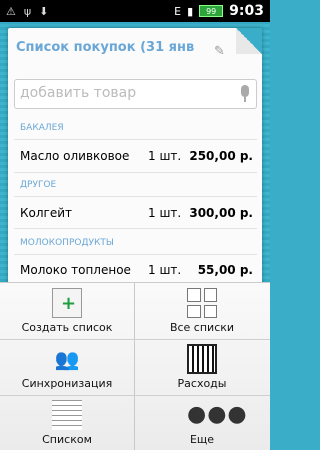 Image resolution: width=320 pixels, height=450 pixels. I want to click on item-name: Молоко топленое, so click(75, 270).